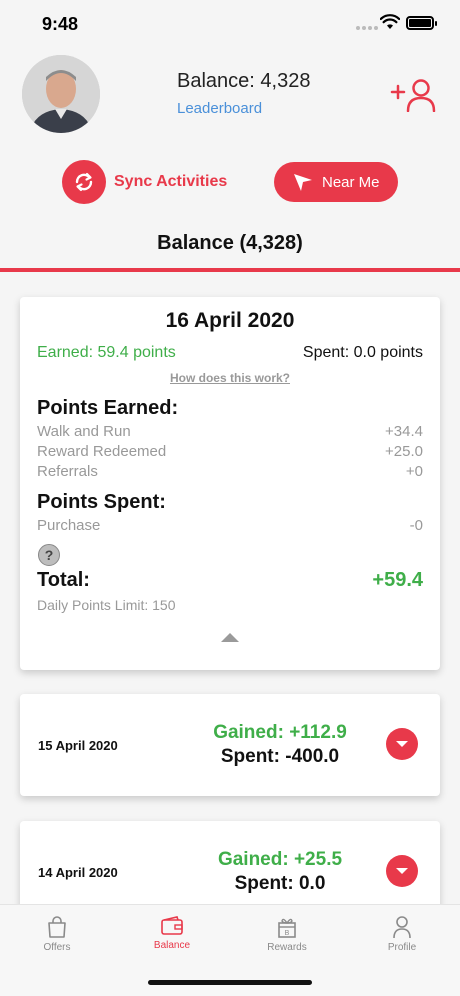  What do you see at coordinates (230, 431) in the screenshot?
I see `earned-row: Walk and Run +34.4` at bounding box center [230, 431].